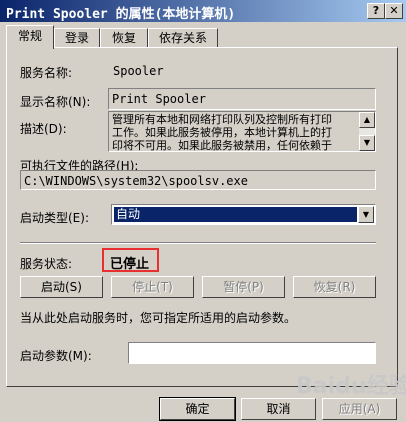 The height and width of the screenshot is (422, 406). I want to click on description-line: 印将不可用。如果此服务被禁用，任何依赖于, so click(222, 145).